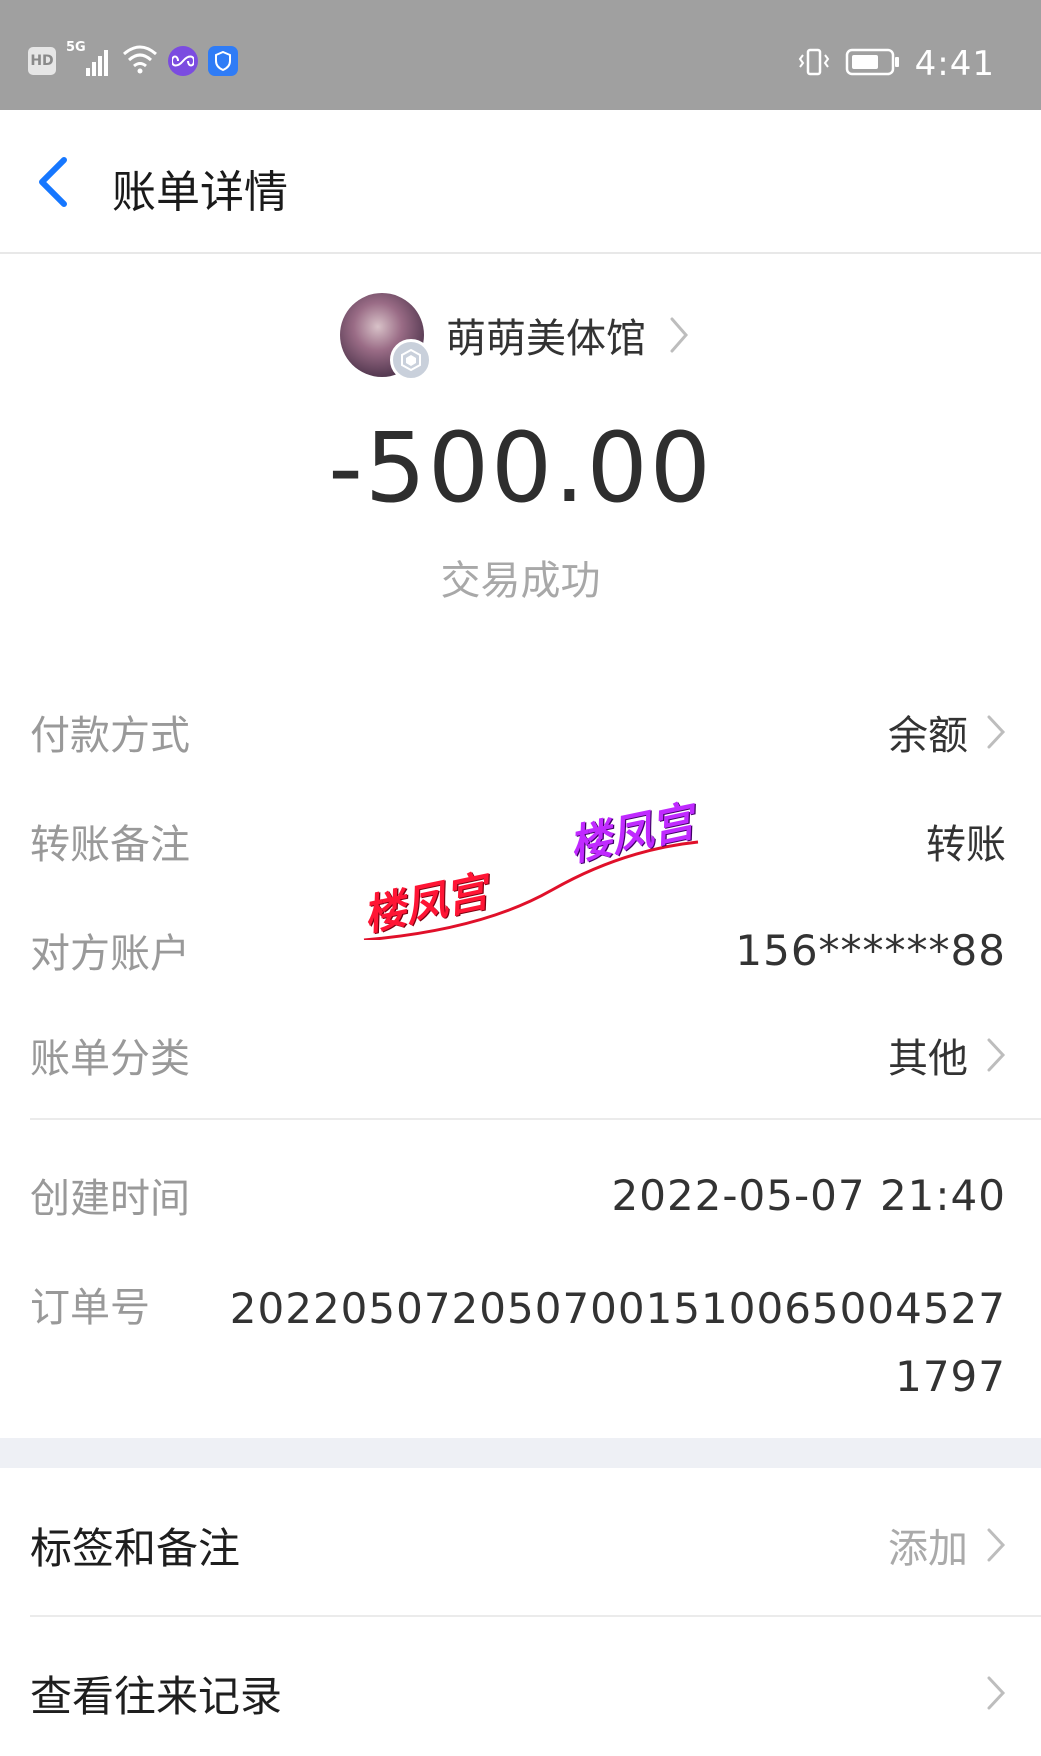 The height and width of the screenshot is (1756, 1041). What do you see at coordinates (110, 736) in the screenshot?
I see `detail-label: 付款方式` at bounding box center [110, 736].